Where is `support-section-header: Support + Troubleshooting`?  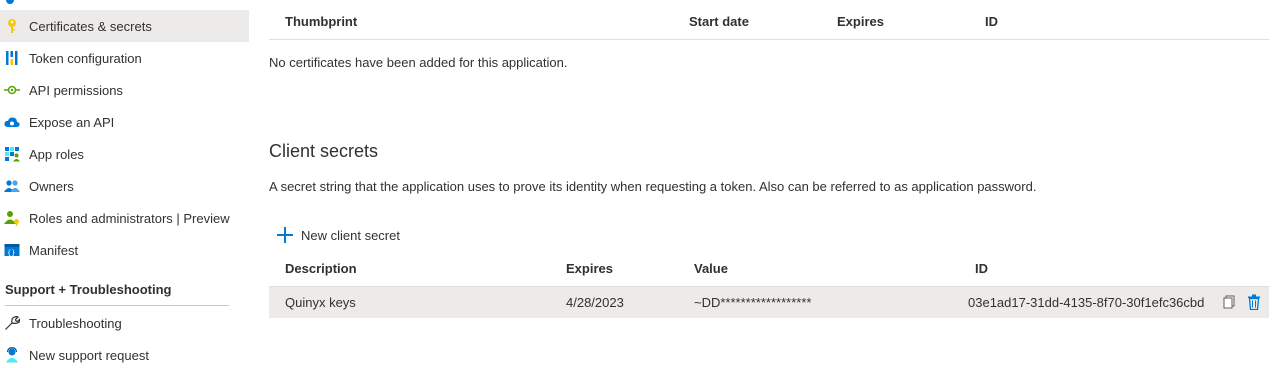 support-section-header: Support + Troubleshooting is located at coordinates (88, 289).